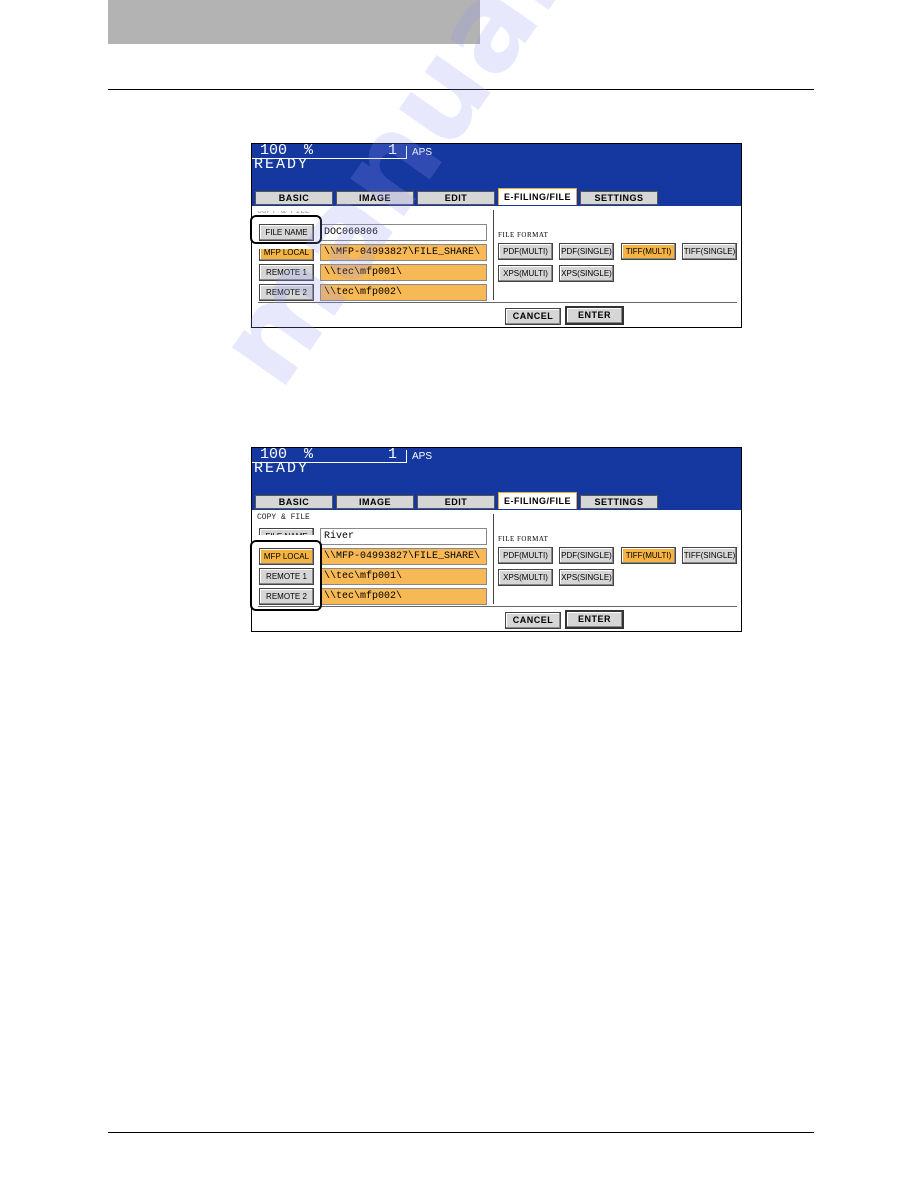 The height and width of the screenshot is (1188, 918). Describe the element at coordinates (286, 272) in the screenshot. I see `remote-1-button: REMOTE 1` at that location.